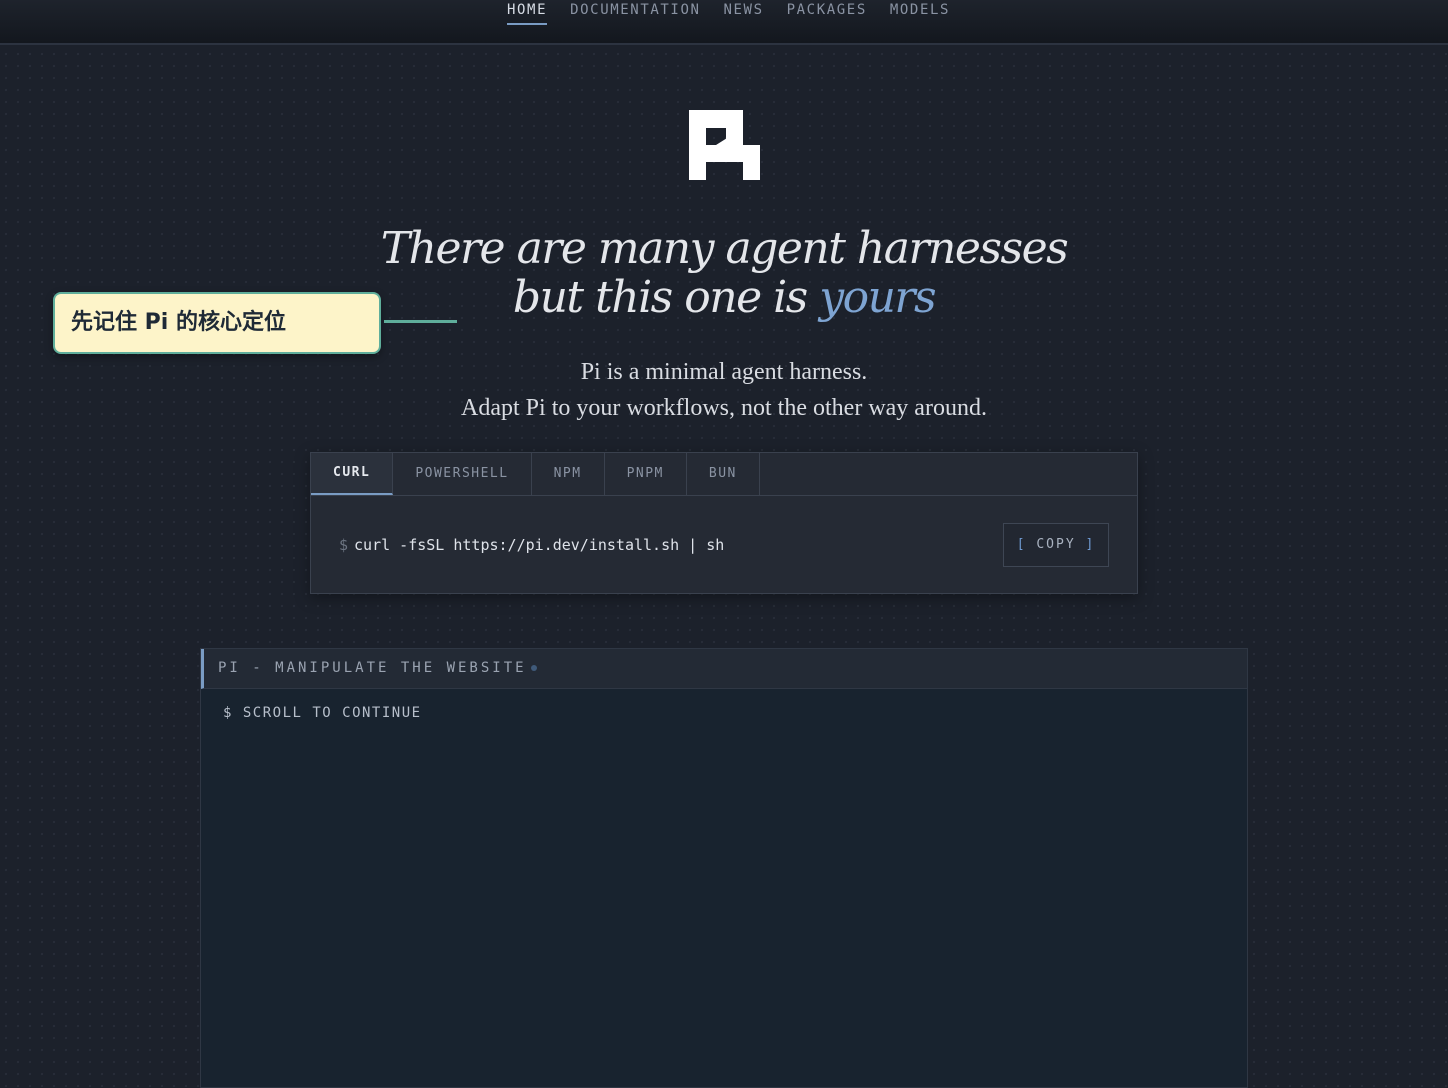 Image resolution: width=1448 pixels, height=1088 pixels. I want to click on annotation-connector, so click(420, 321).